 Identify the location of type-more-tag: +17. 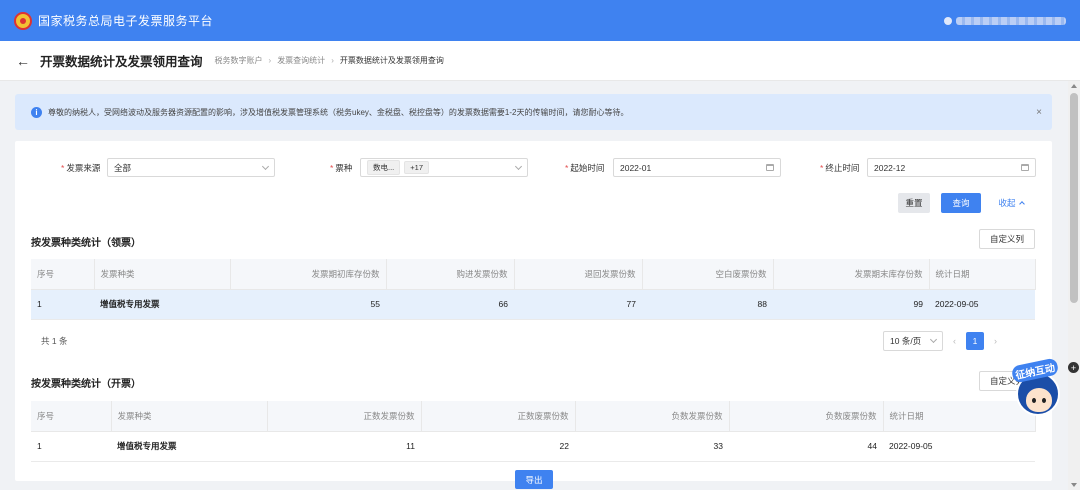
(416, 167).